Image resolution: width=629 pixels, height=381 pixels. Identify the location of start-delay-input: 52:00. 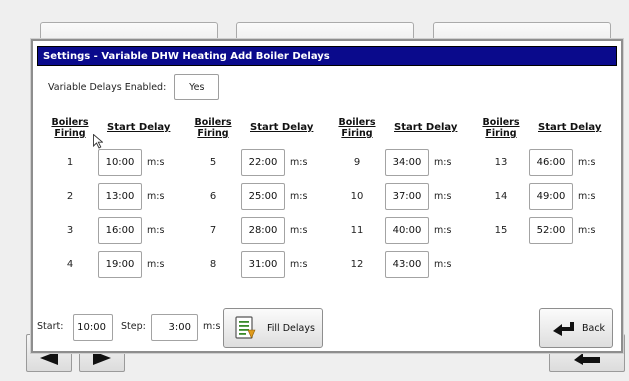
(551, 230).